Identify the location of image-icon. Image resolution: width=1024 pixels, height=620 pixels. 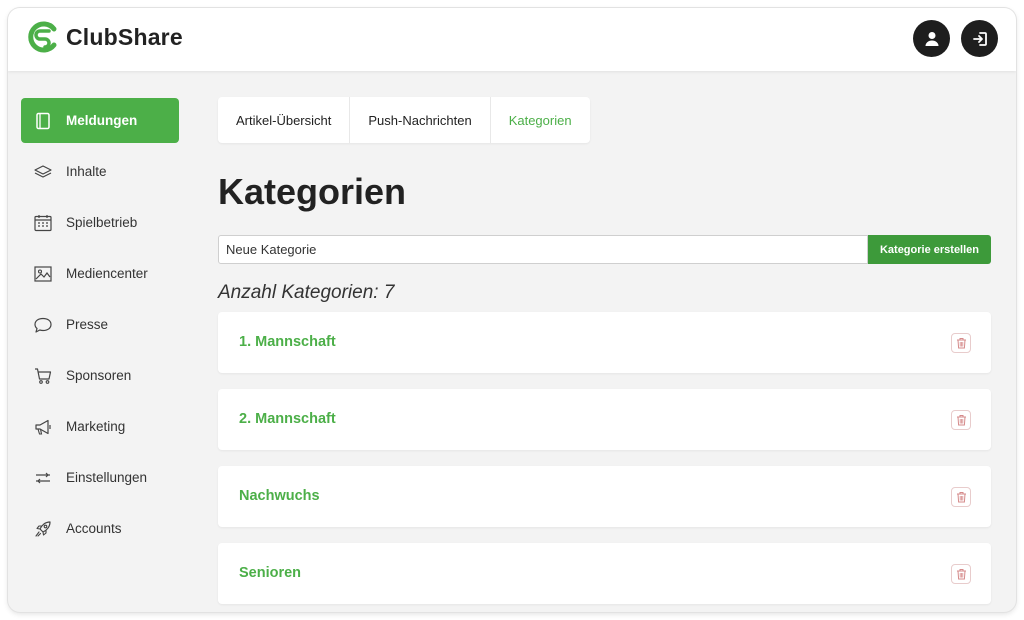
(43, 273).